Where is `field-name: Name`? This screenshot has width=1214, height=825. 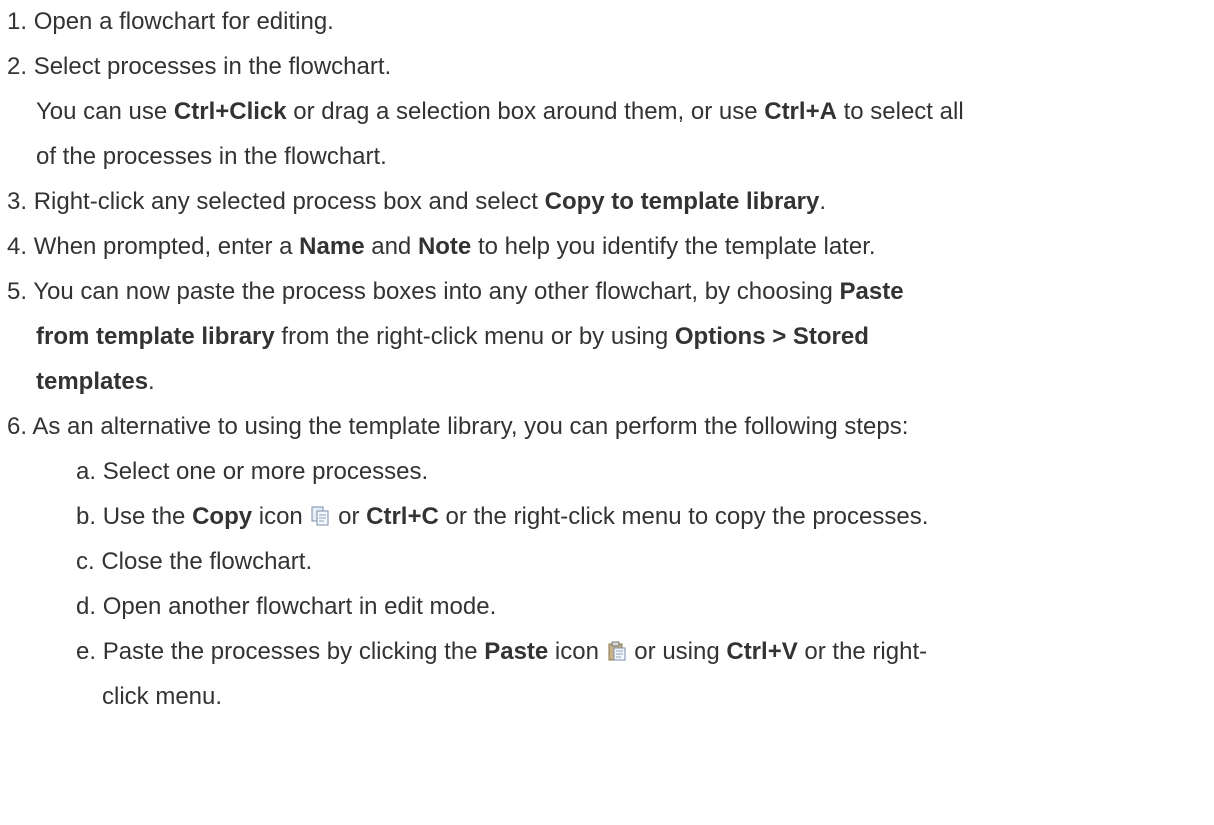
field-name: Name is located at coordinates (332, 246).